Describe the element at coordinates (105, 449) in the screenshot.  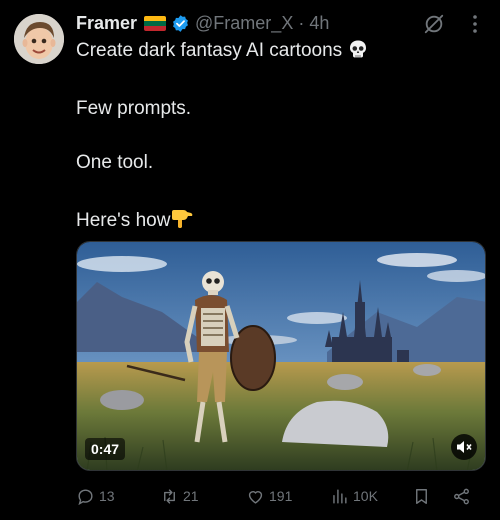
I see `video-duration: 0:47` at that location.